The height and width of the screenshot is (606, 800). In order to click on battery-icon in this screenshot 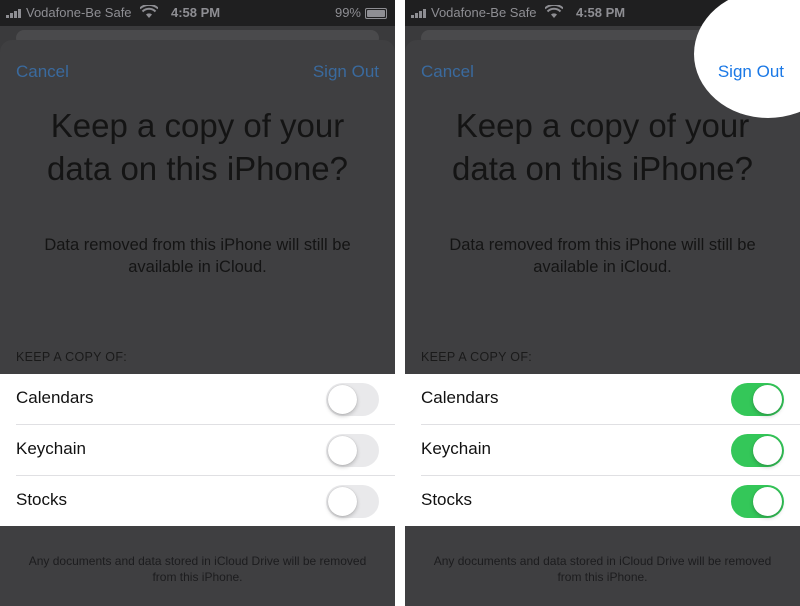, I will do `click(376, 13)`.